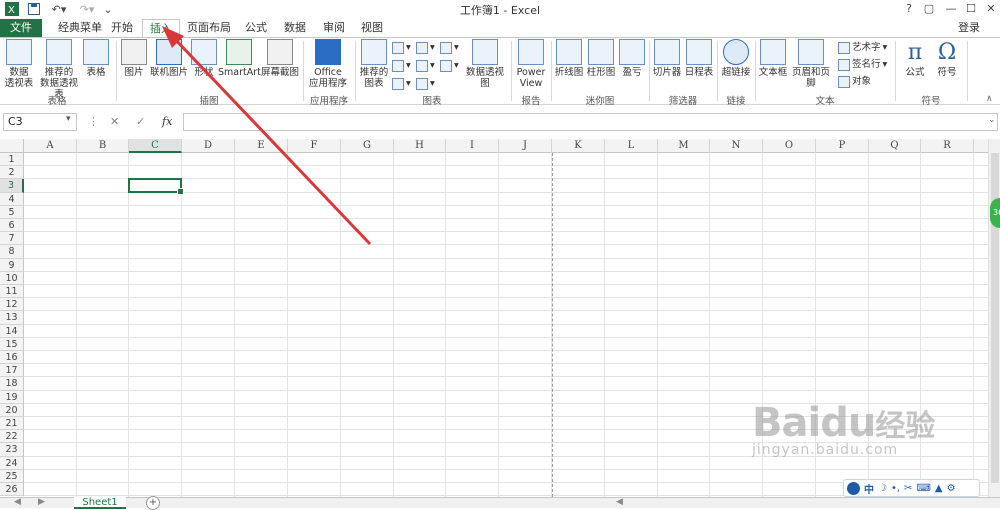  I want to click on tab-file: 文件, so click(21, 28).